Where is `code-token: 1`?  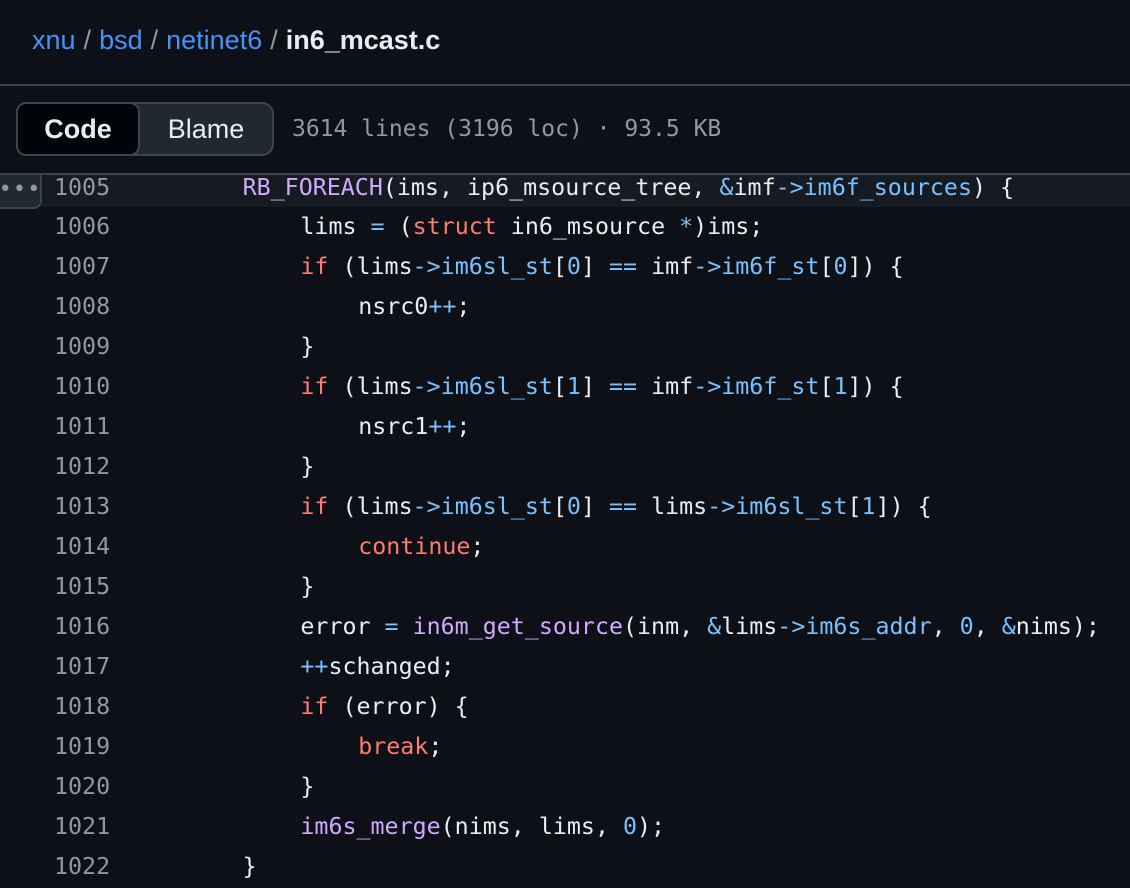 code-token: 1 is located at coordinates (573, 386).